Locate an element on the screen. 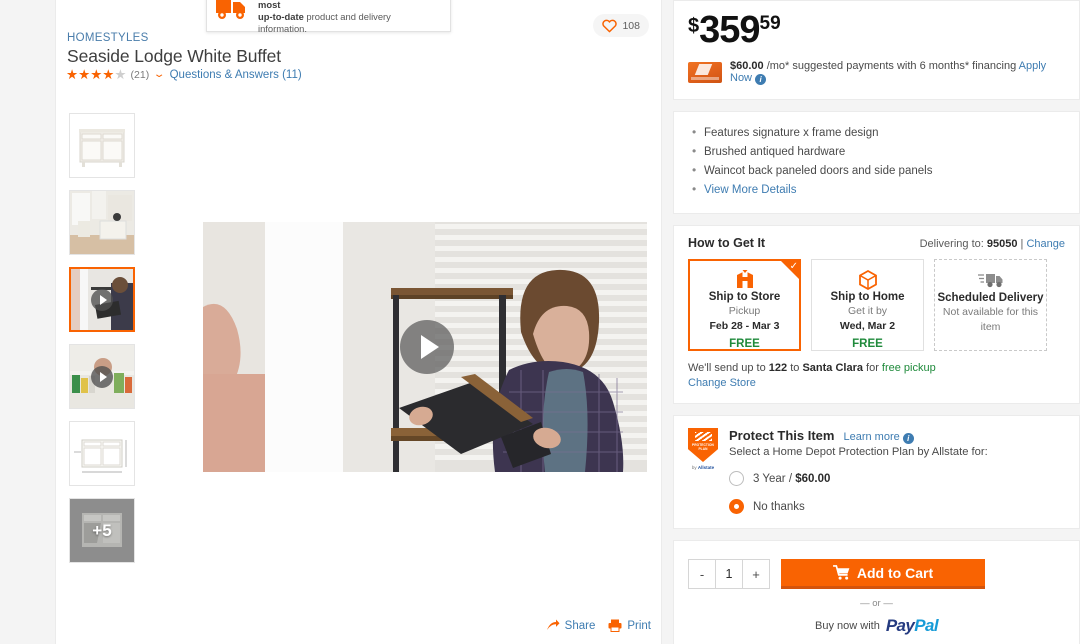 Image resolution: width=1080 pixels, height=644 pixels. thumbnail-kitchen-video is located at coordinates (102, 376).